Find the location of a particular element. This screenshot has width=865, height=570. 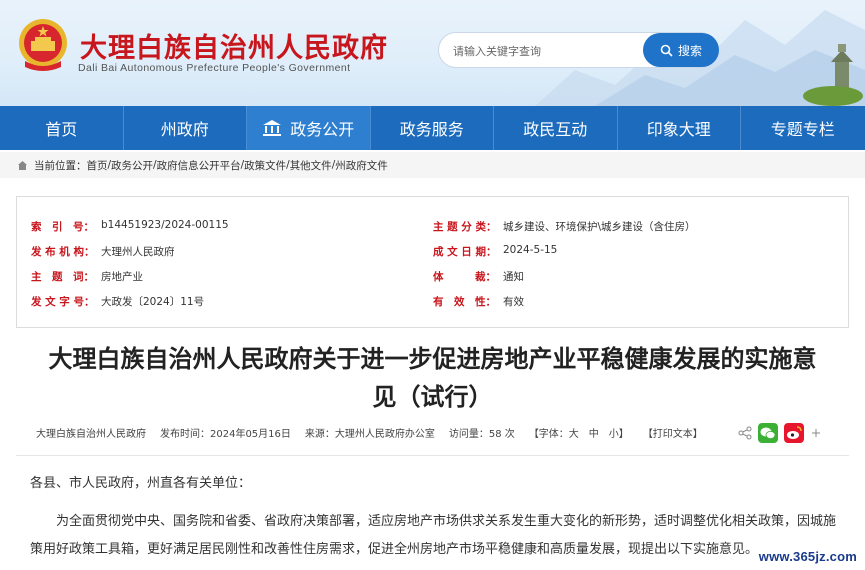

divider is located at coordinates (432, 455).